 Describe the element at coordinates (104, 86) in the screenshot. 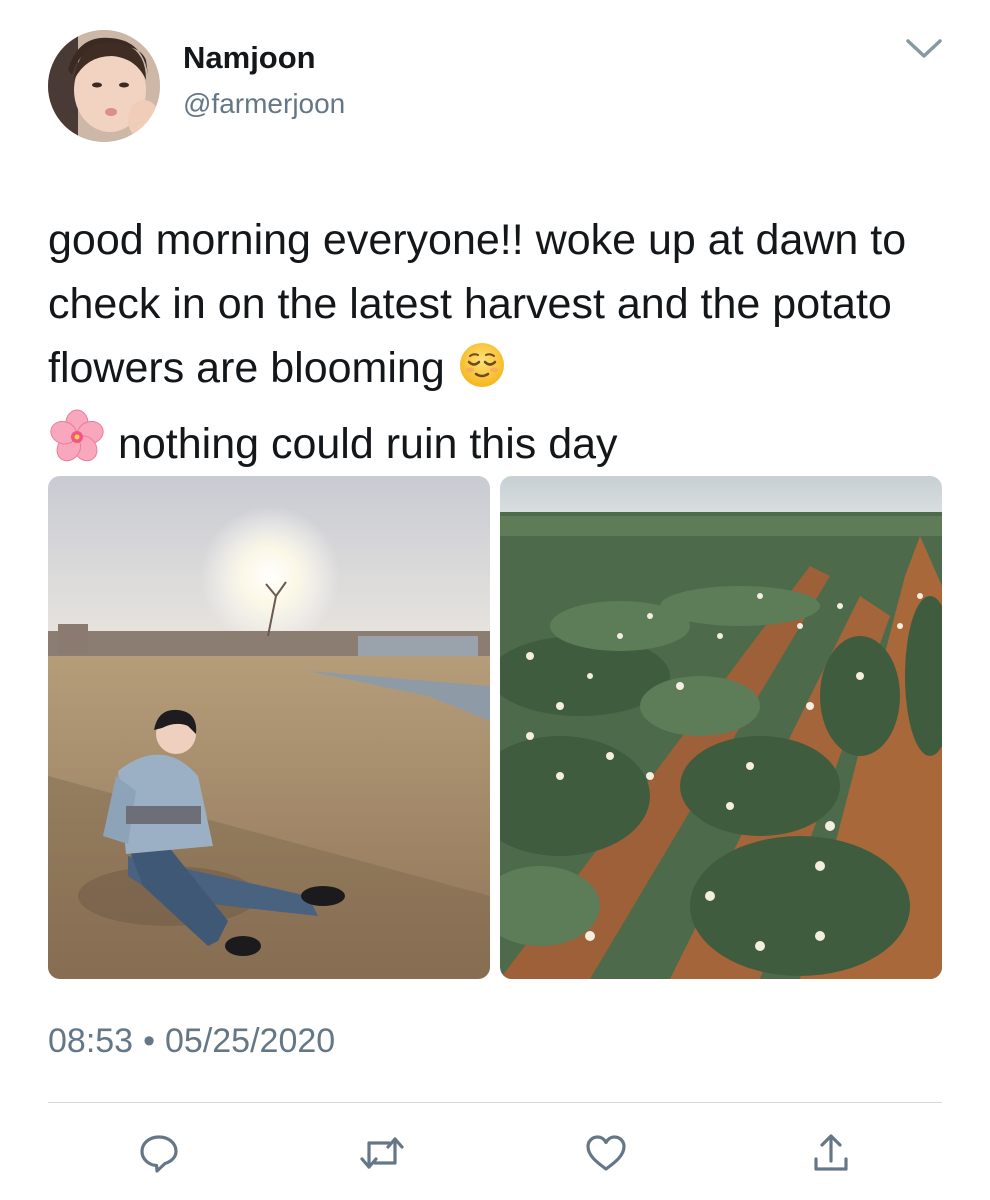

I see `author-avatar` at that location.